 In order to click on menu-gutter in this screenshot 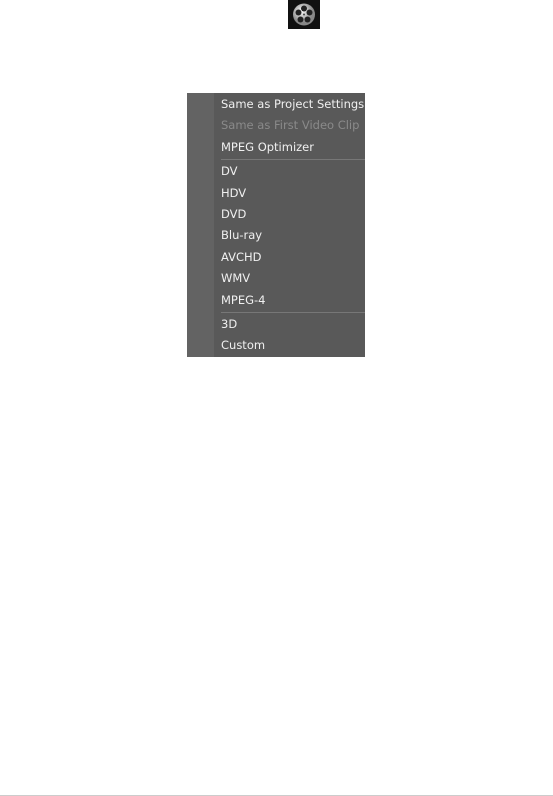, I will do `click(200, 225)`.